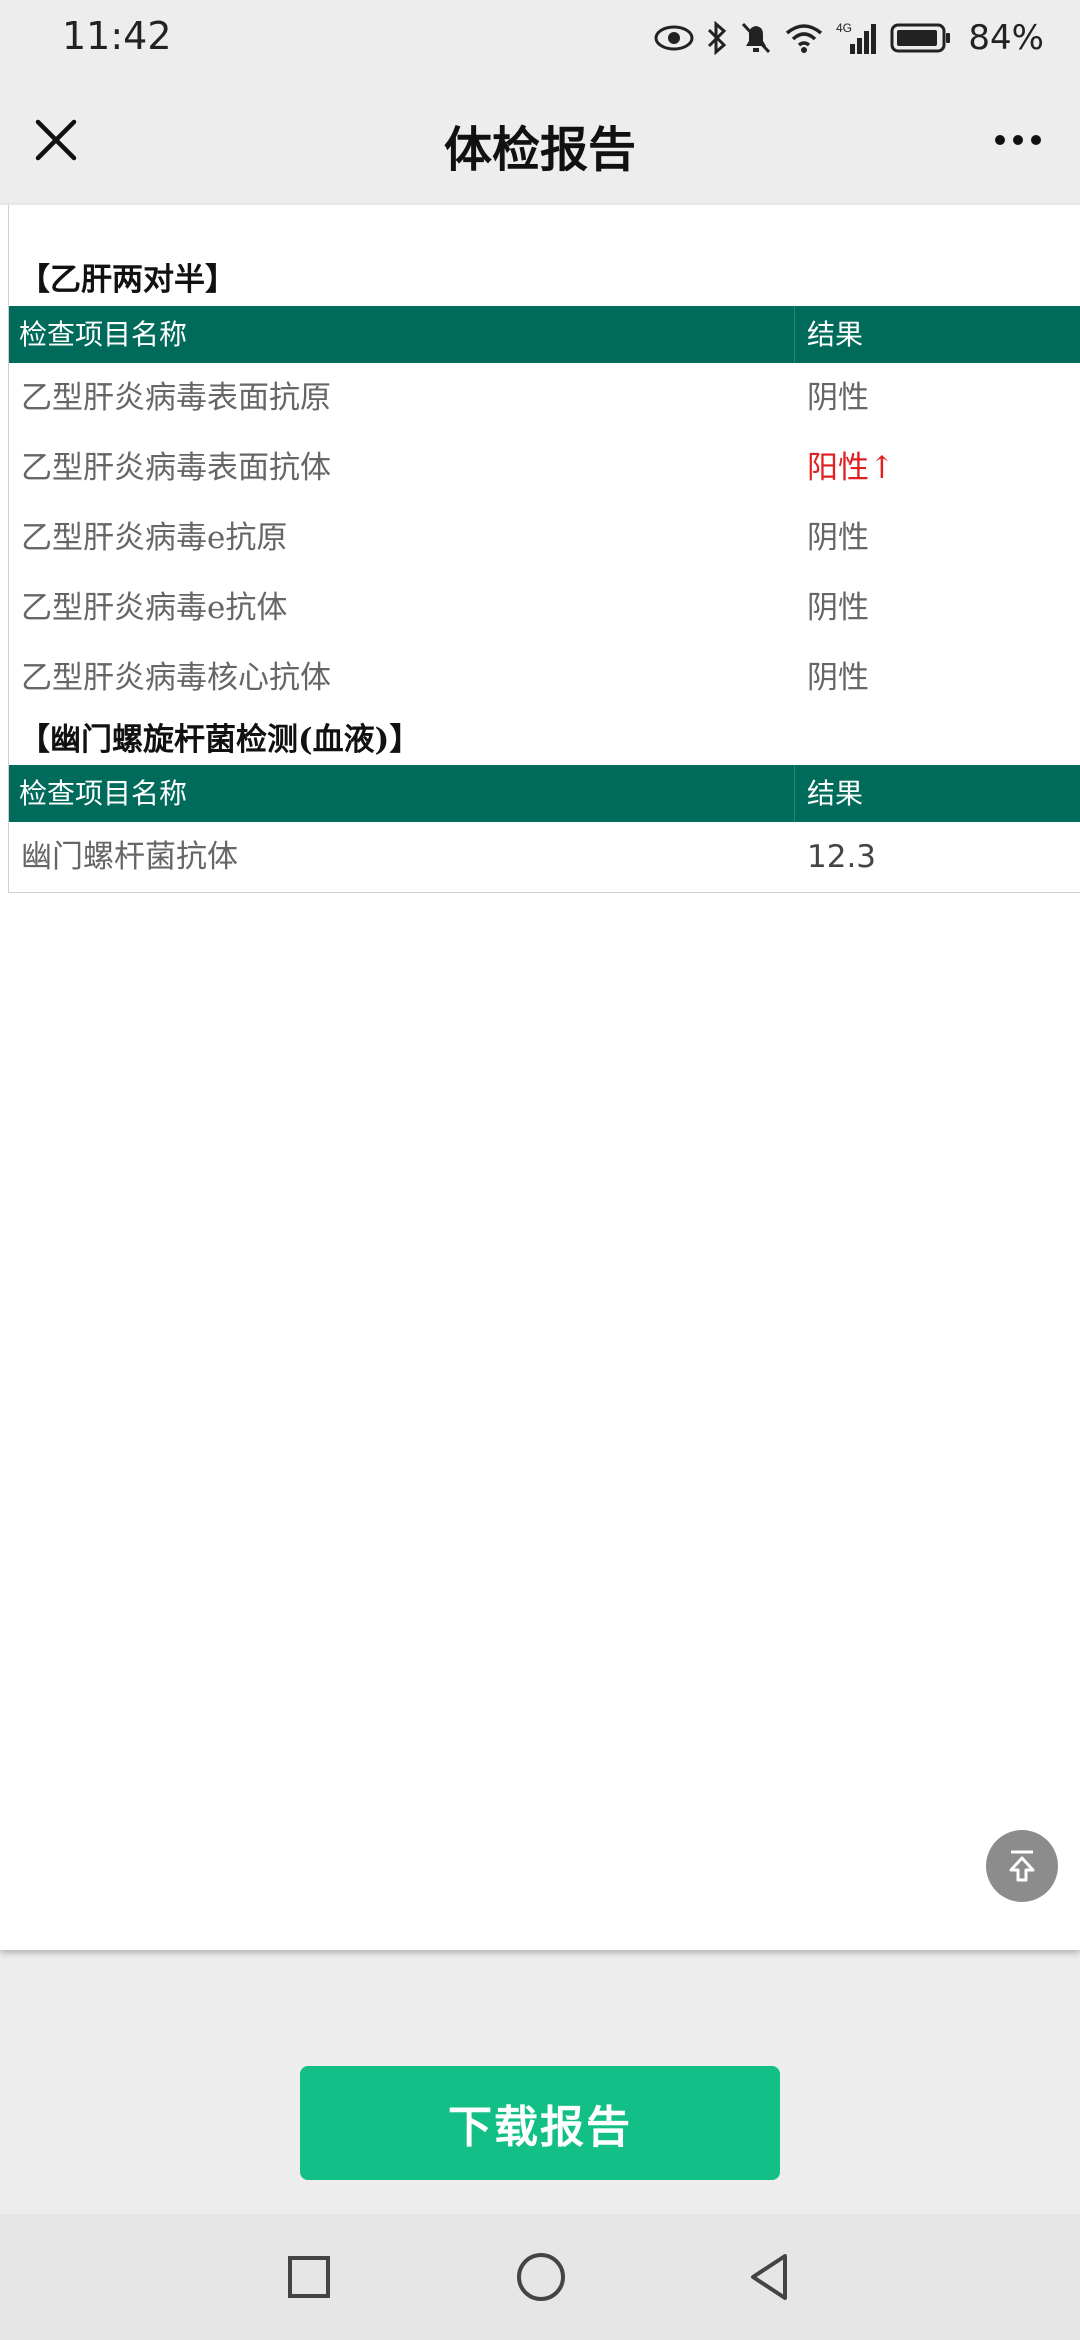 The height and width of the screenshot is (2340, 1080). I want to click on table-row: 乙型肝炎病毒表面抗原 阴性, so click(544, 398).